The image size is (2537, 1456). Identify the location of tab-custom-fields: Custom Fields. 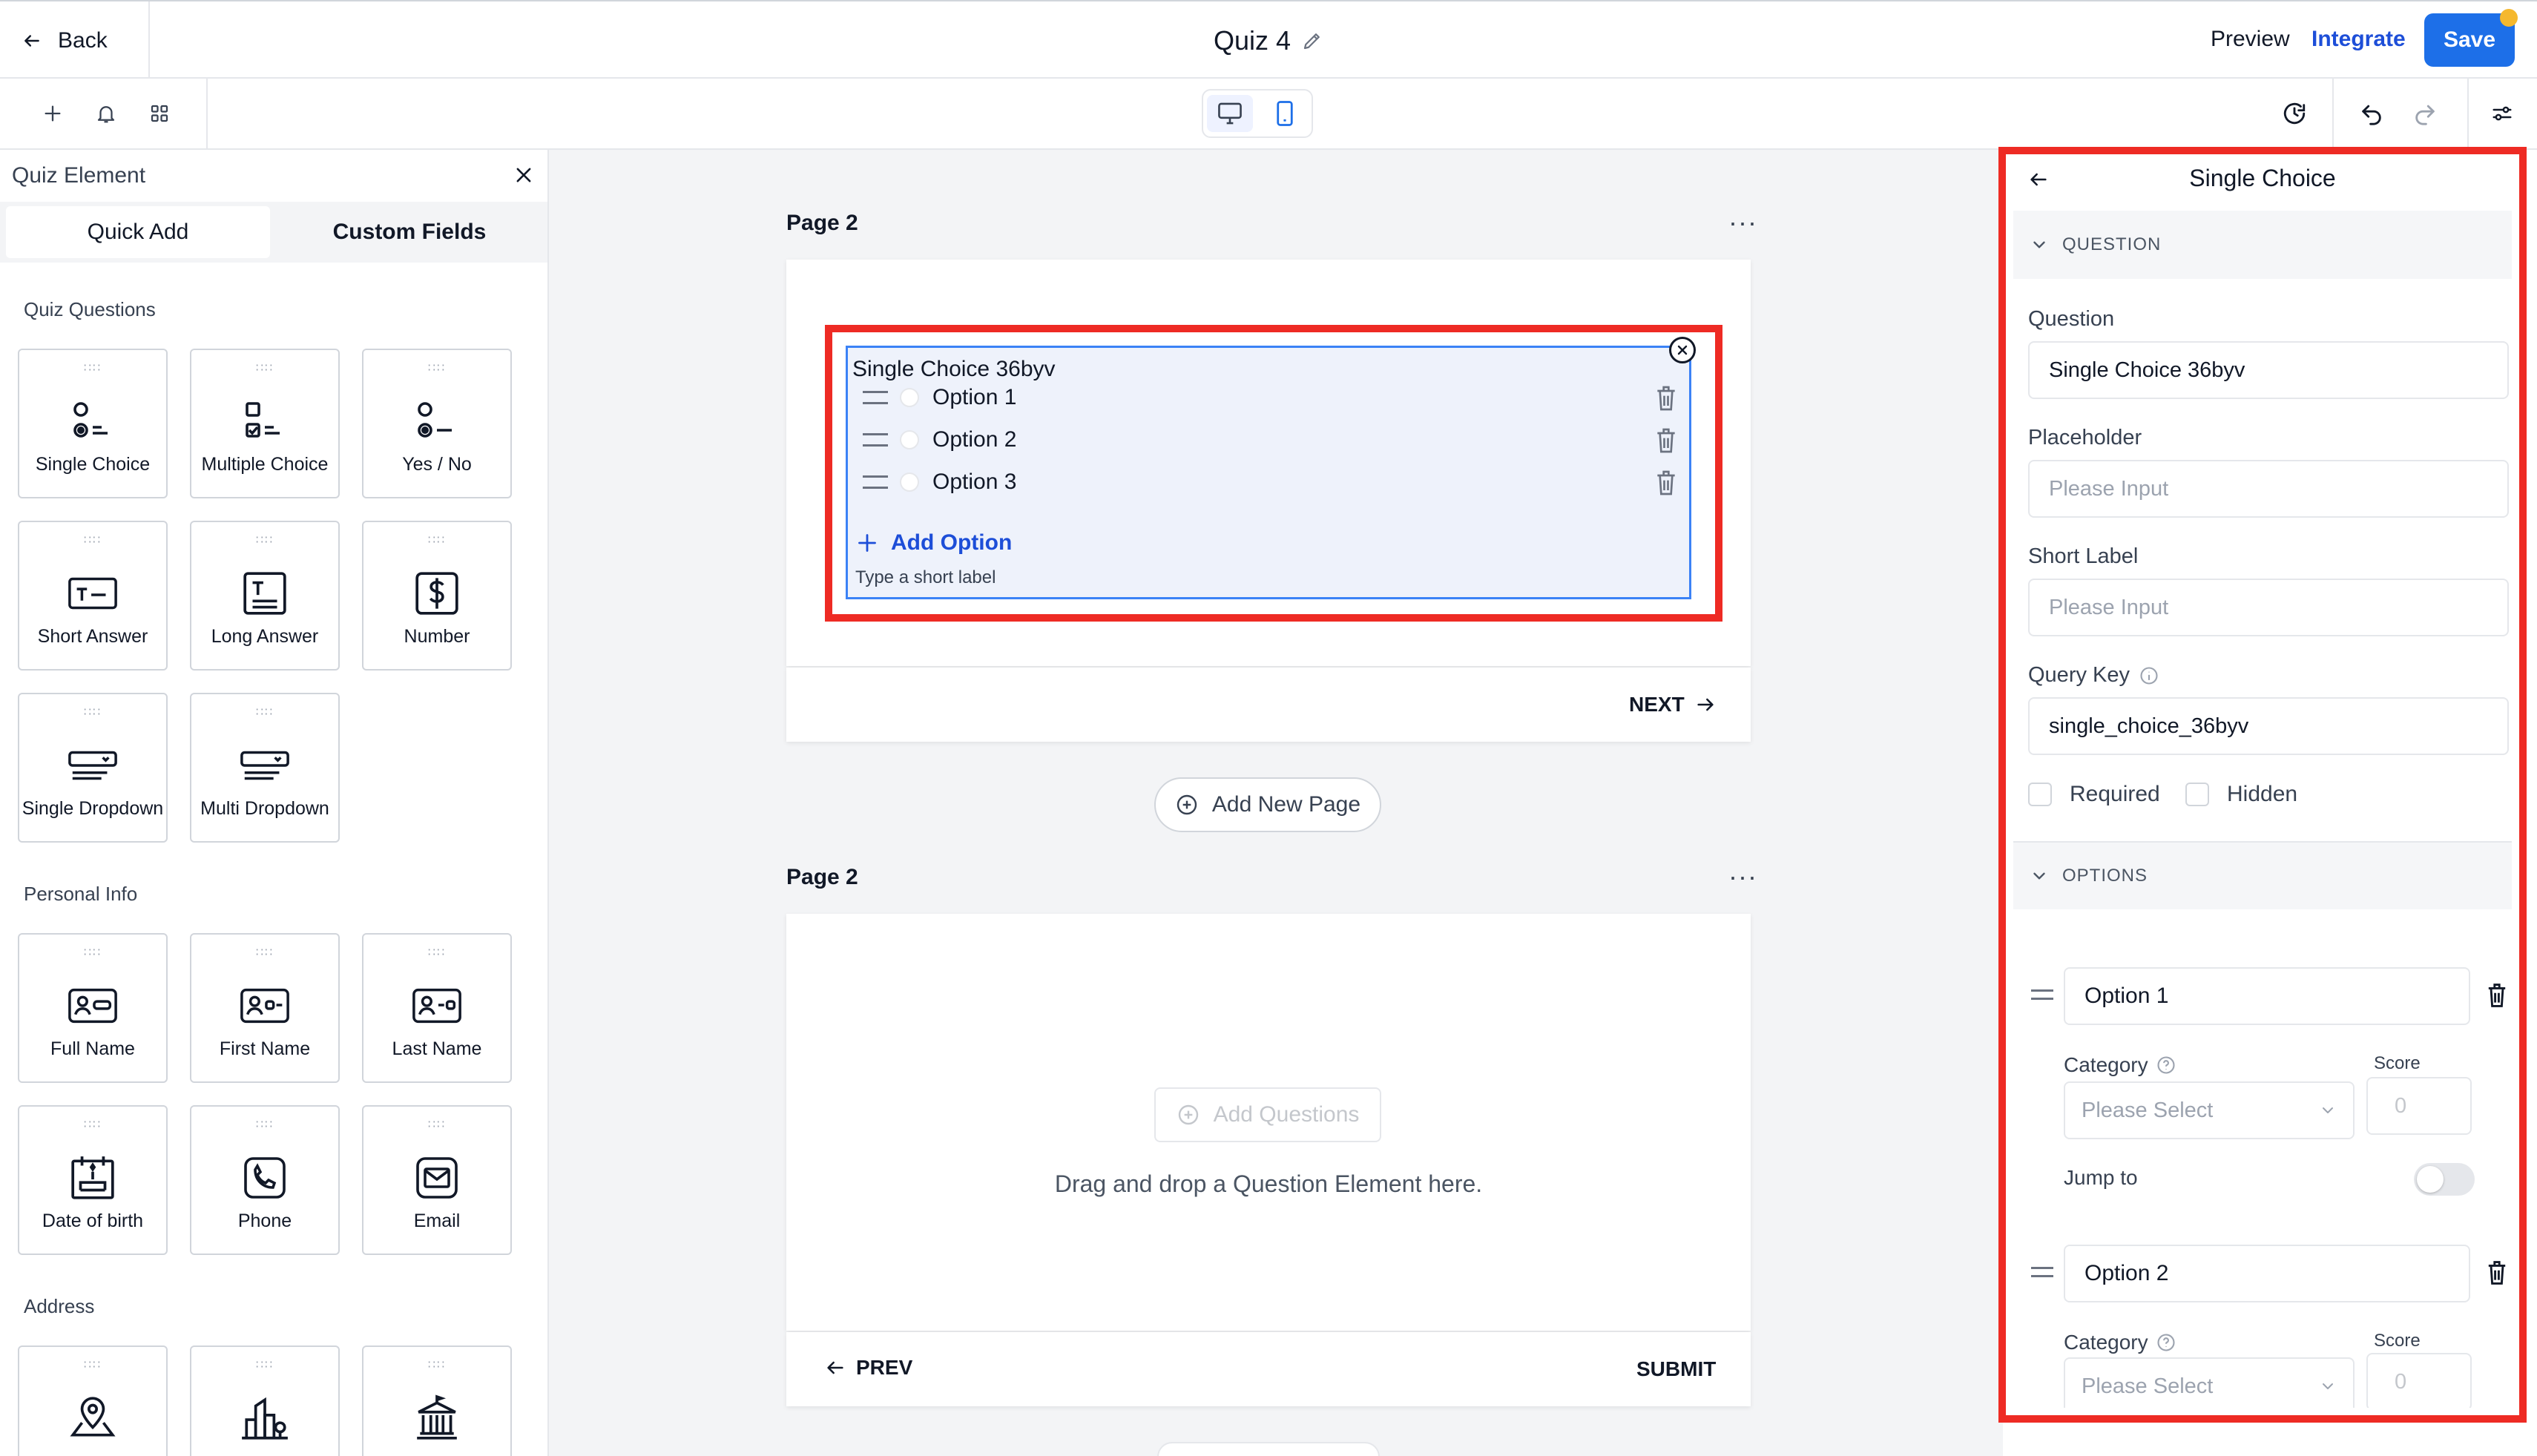
(409, 232).